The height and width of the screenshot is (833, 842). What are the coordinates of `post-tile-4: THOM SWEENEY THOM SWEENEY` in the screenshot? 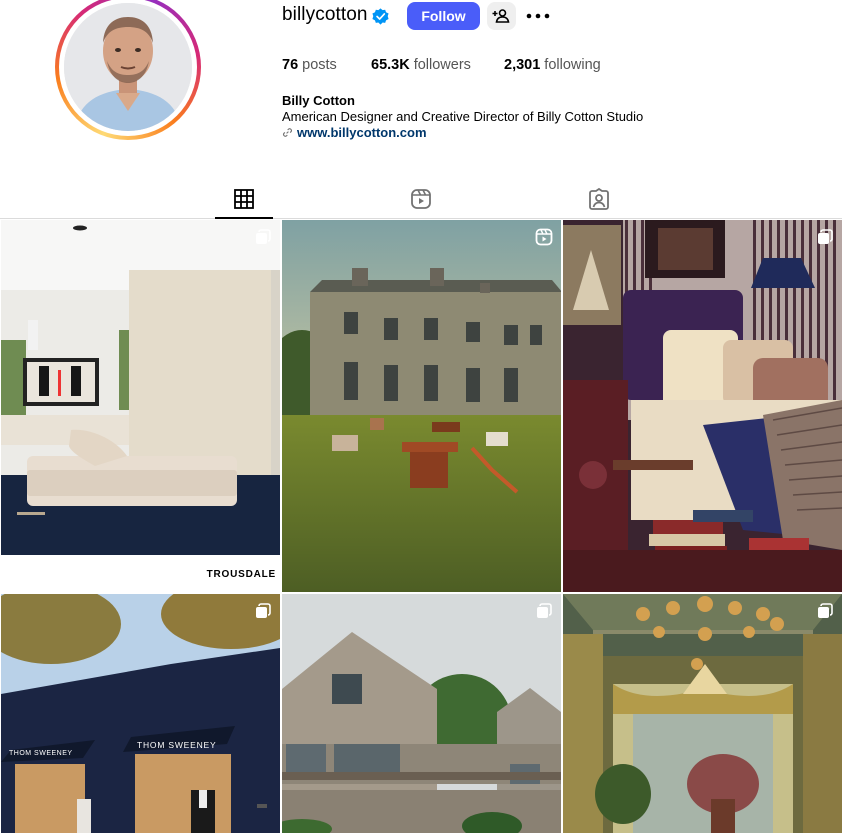 It's located at (140, 713).